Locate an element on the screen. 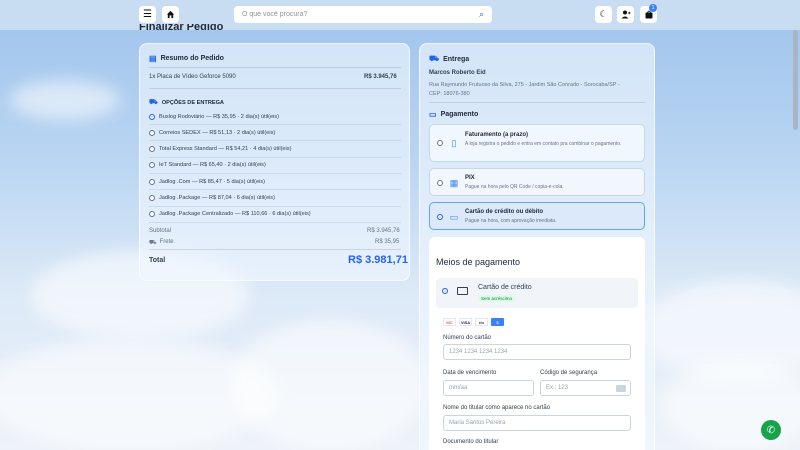 The height and width of the screenshot is (450, 800). delivery-name: Marcos Roberto Eid is located at coordinates (457, 73).